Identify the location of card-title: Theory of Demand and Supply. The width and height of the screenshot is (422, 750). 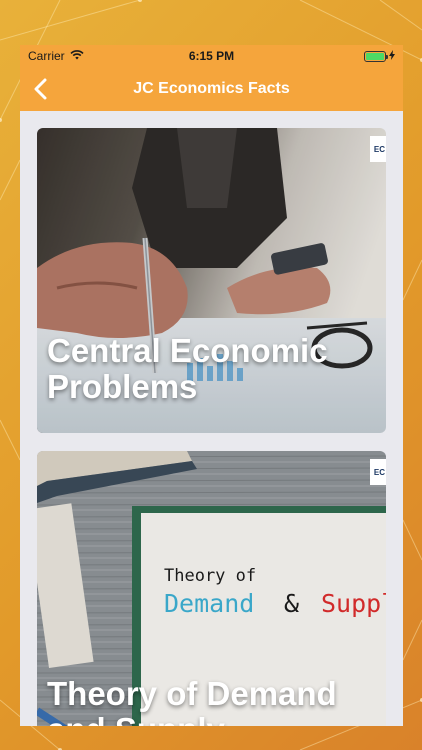
(192, 701).